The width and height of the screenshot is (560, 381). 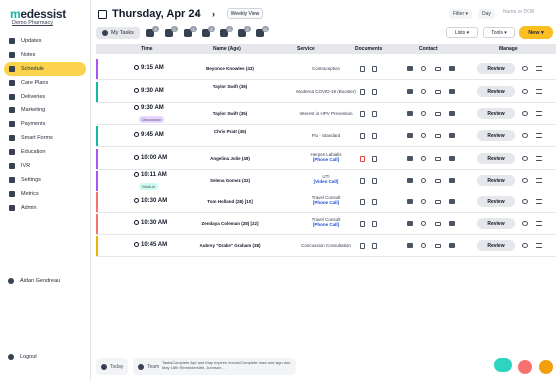 I want to click on new-button: New ▾, so click(x=536, y=32).